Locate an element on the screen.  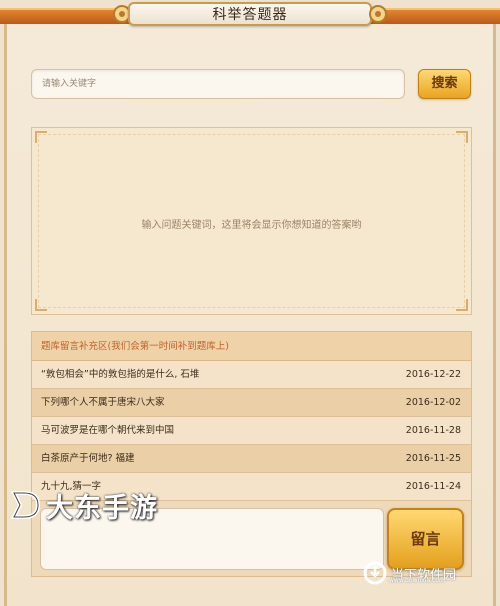
watermark-right-logo-icon is located at coordinates (375, 573).